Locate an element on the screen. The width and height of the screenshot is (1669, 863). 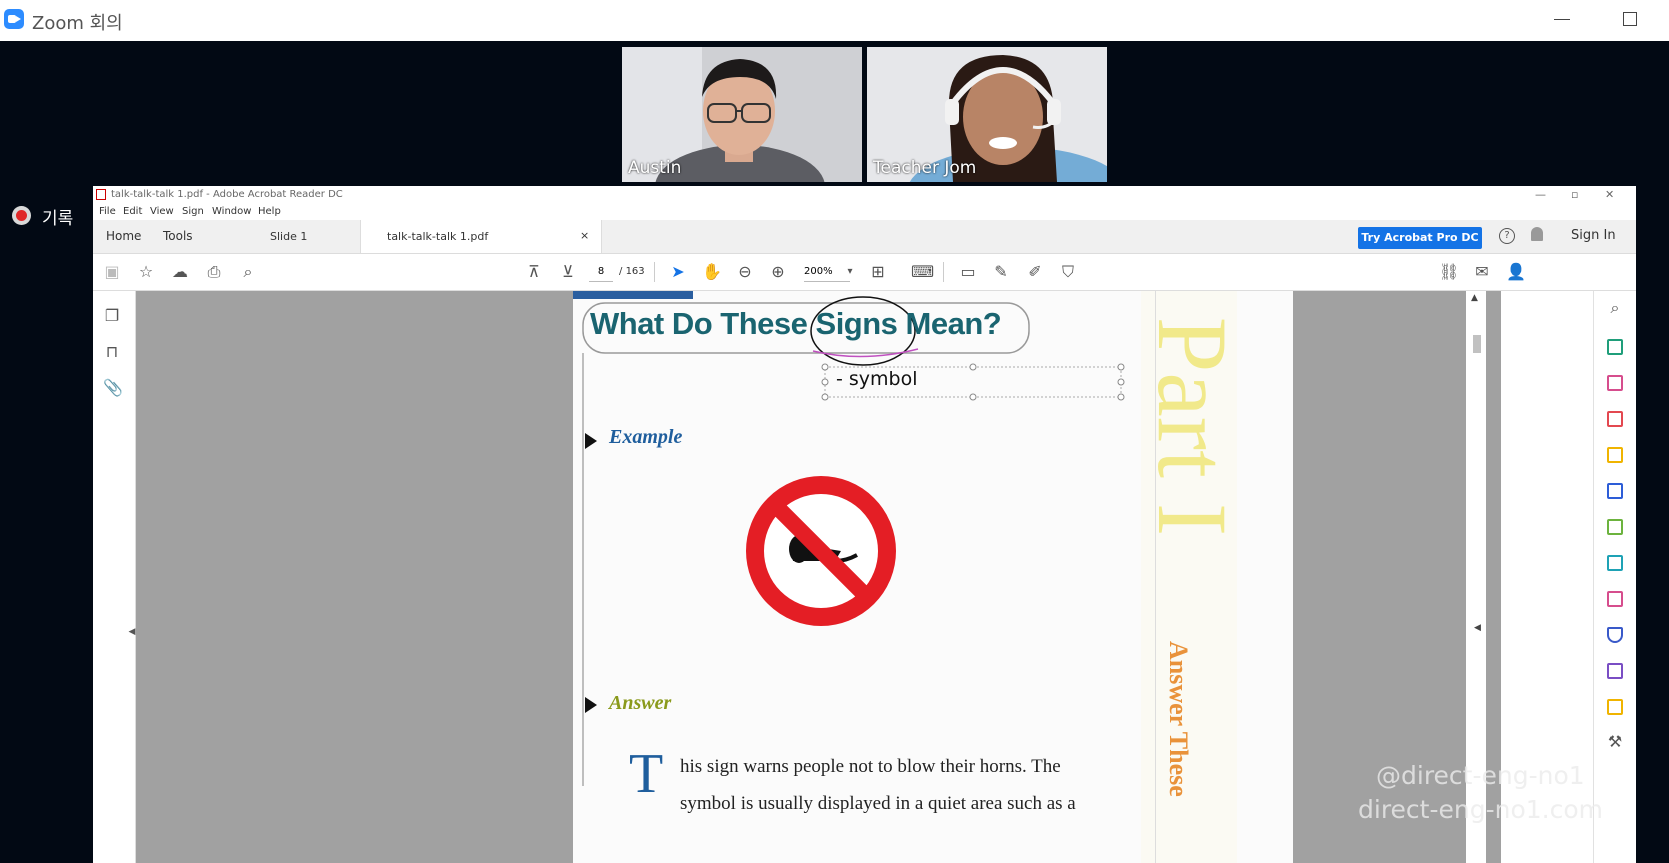
bookmark-star-icon: ☆ is located at coordinates (146, 272).